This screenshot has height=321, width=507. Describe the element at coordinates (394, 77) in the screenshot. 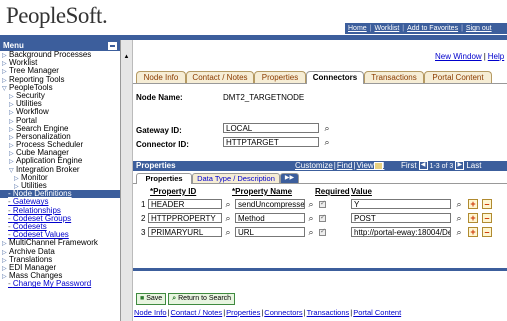

I see `tab-transactions: Transactions` at that location.